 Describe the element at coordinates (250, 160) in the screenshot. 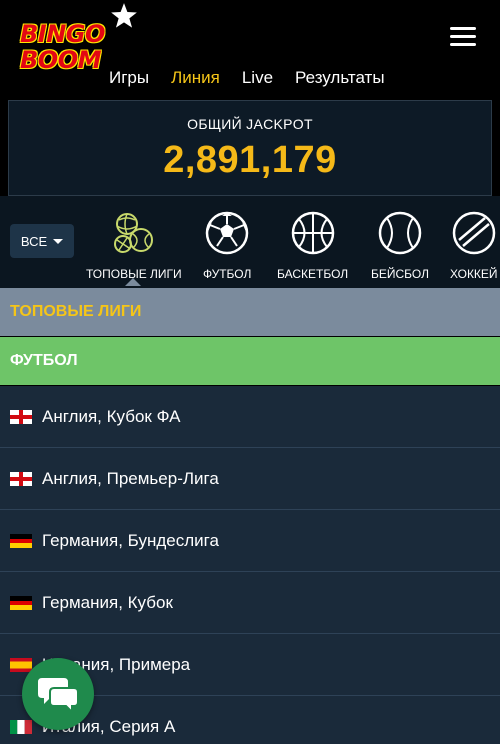

I see `jackpot-value: 2,891,179` at that location.